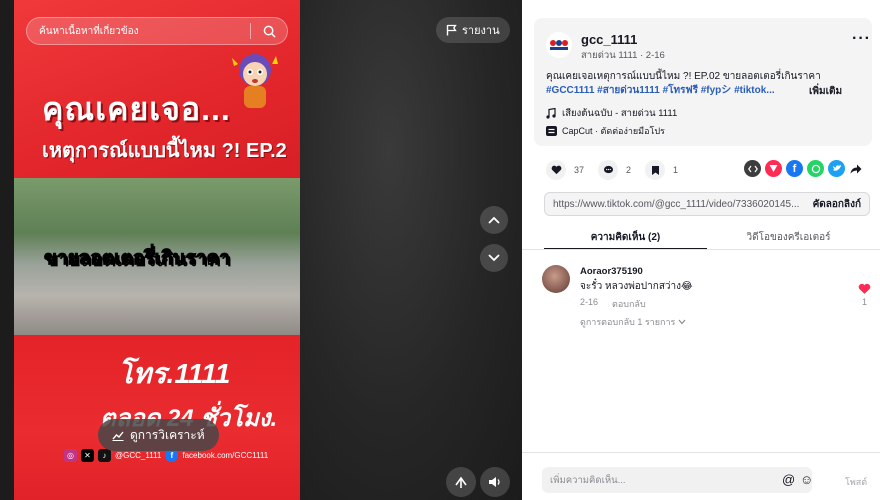  I want to click on send-icon, so click(773, 168).